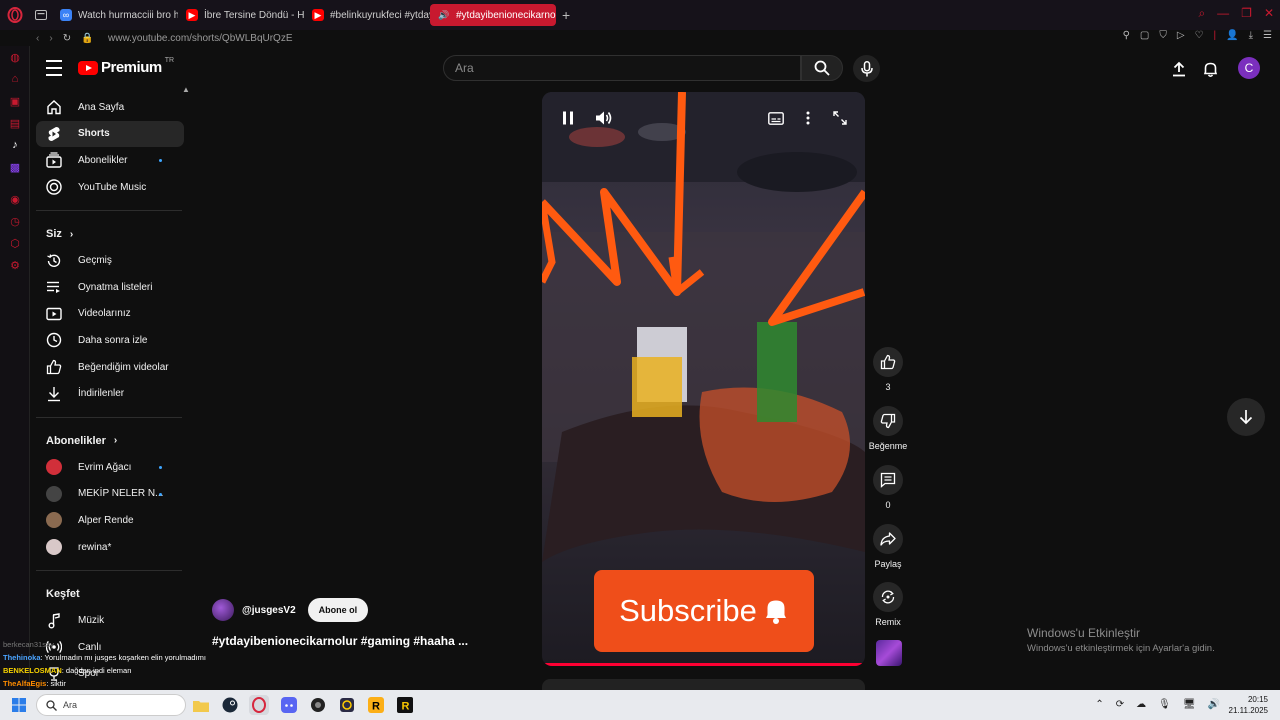 The width and height of the screenshot is (1280, 720). Describe the element at coordinates (888, 369) in the screenshot. I see `like-button: 3` at that location.